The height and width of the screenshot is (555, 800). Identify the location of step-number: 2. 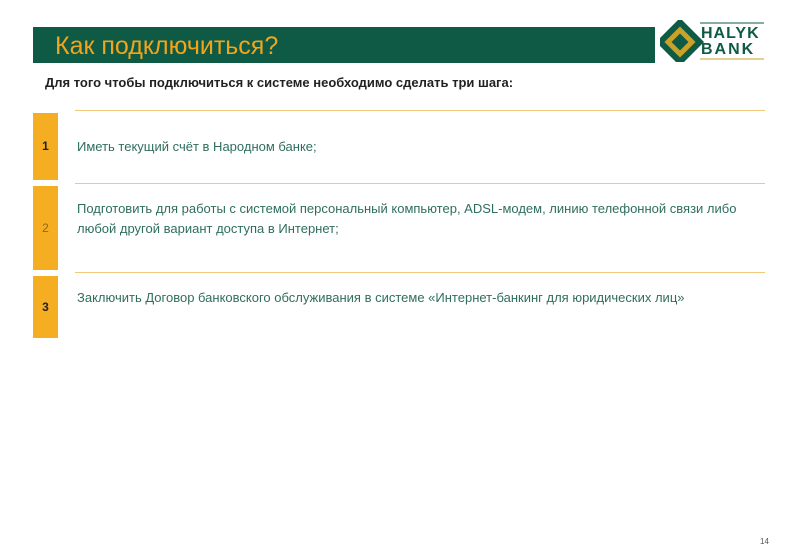
(45, 228).